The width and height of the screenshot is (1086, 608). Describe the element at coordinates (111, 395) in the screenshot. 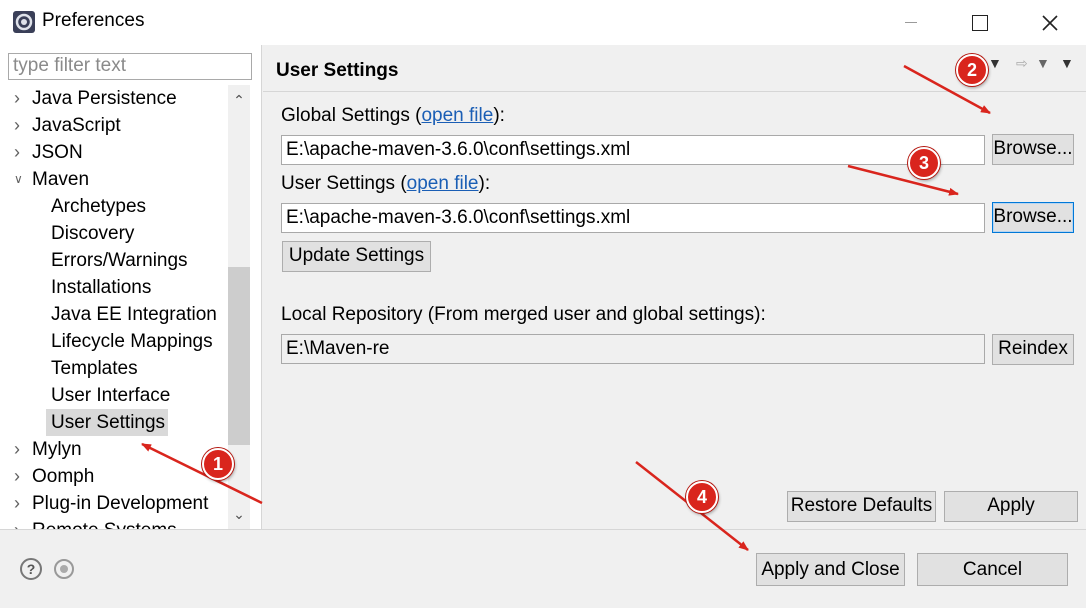

I see `tree-item-label: User Interface` at that location.